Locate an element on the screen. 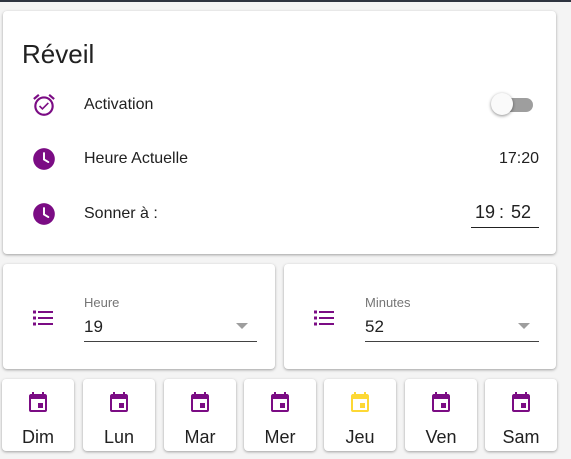 Image resolution: width=571 pixels, height=459 pixels. minutes-select-value: 52 is located at coordinates (374, 327).